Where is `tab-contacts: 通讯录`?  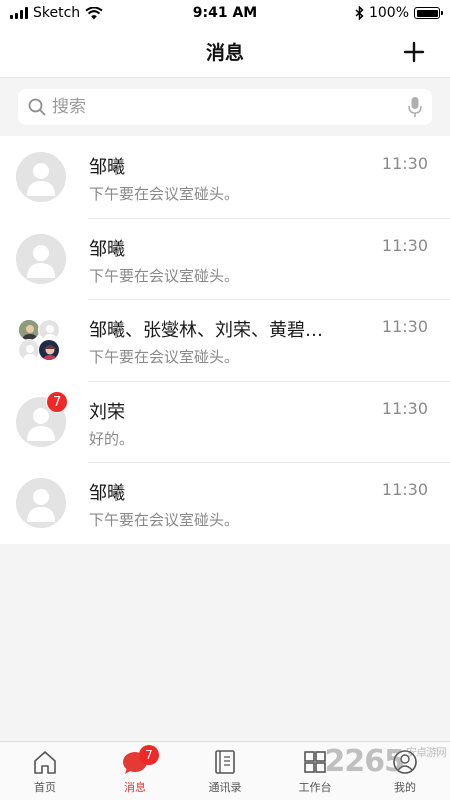
tab-contacts: 通讯录 is located at coordinates (225, 771).